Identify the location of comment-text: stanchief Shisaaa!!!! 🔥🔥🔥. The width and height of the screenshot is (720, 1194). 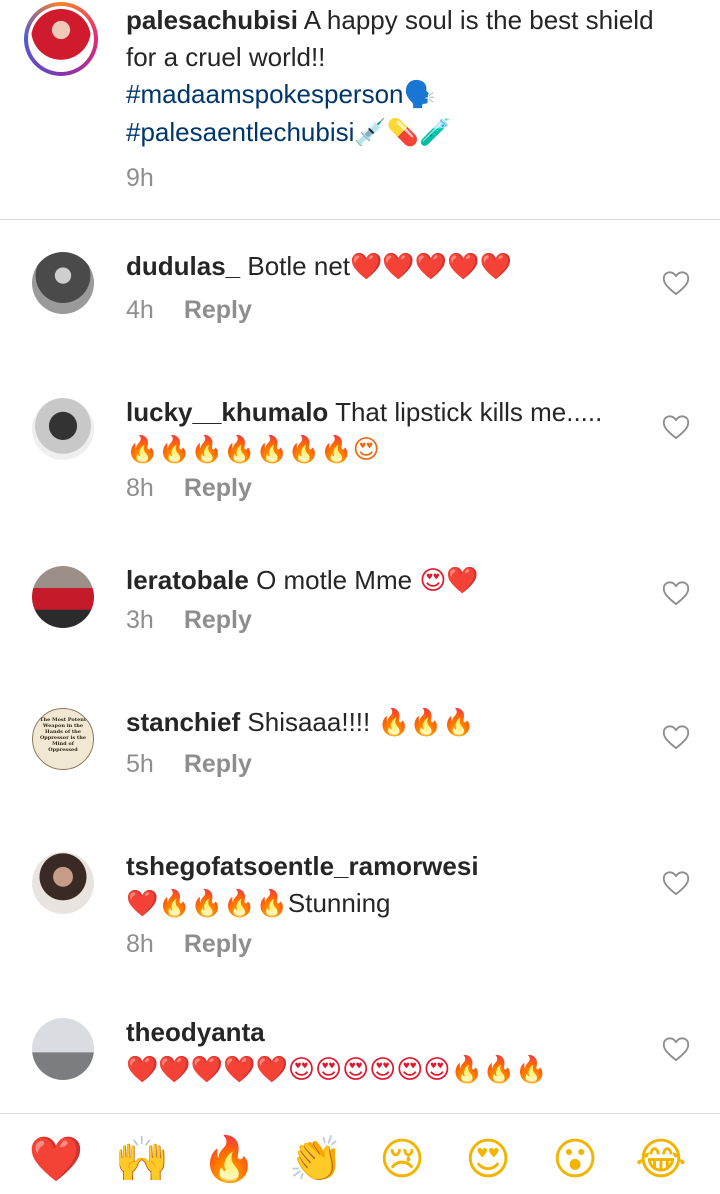
(386, 723).